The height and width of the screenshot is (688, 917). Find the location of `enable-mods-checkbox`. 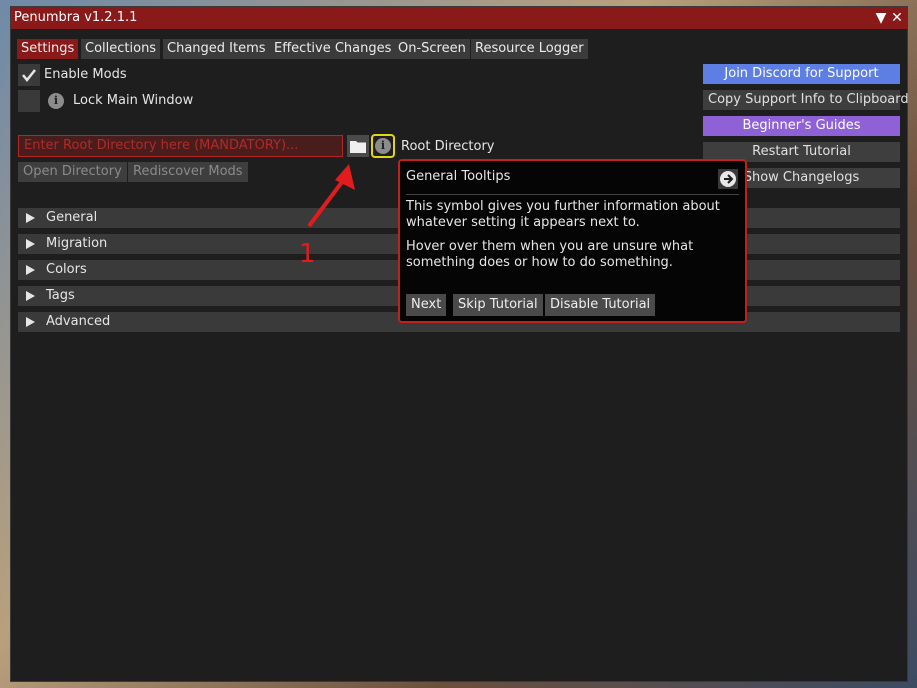

enable-mods-checkbox is located at coordinates (29, 75).